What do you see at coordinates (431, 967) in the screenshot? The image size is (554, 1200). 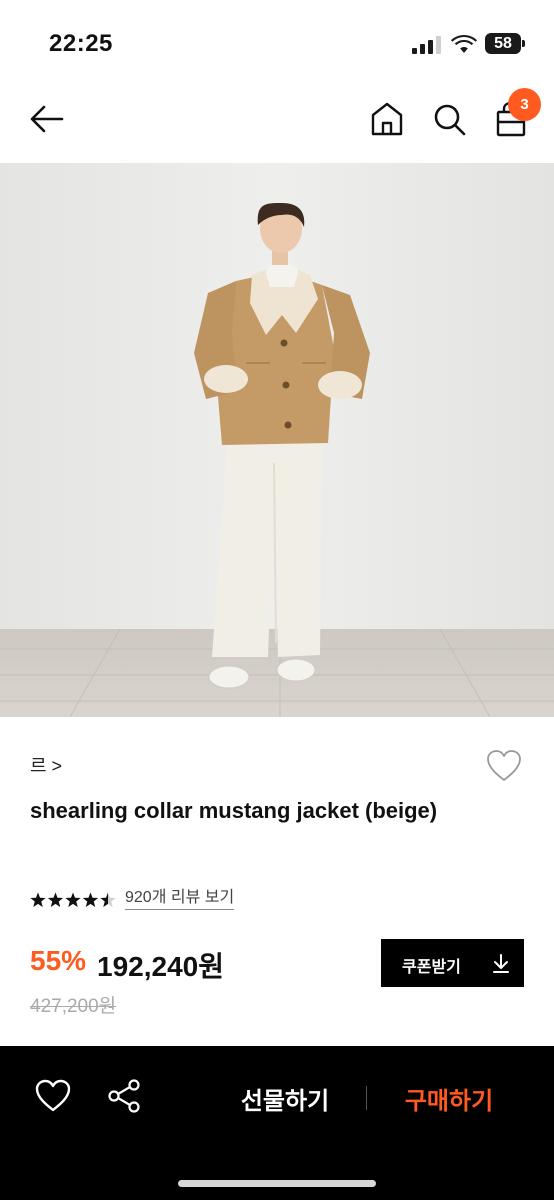 I see `coupon-label: 쿠폰받기` at bounding box center [431, 967].